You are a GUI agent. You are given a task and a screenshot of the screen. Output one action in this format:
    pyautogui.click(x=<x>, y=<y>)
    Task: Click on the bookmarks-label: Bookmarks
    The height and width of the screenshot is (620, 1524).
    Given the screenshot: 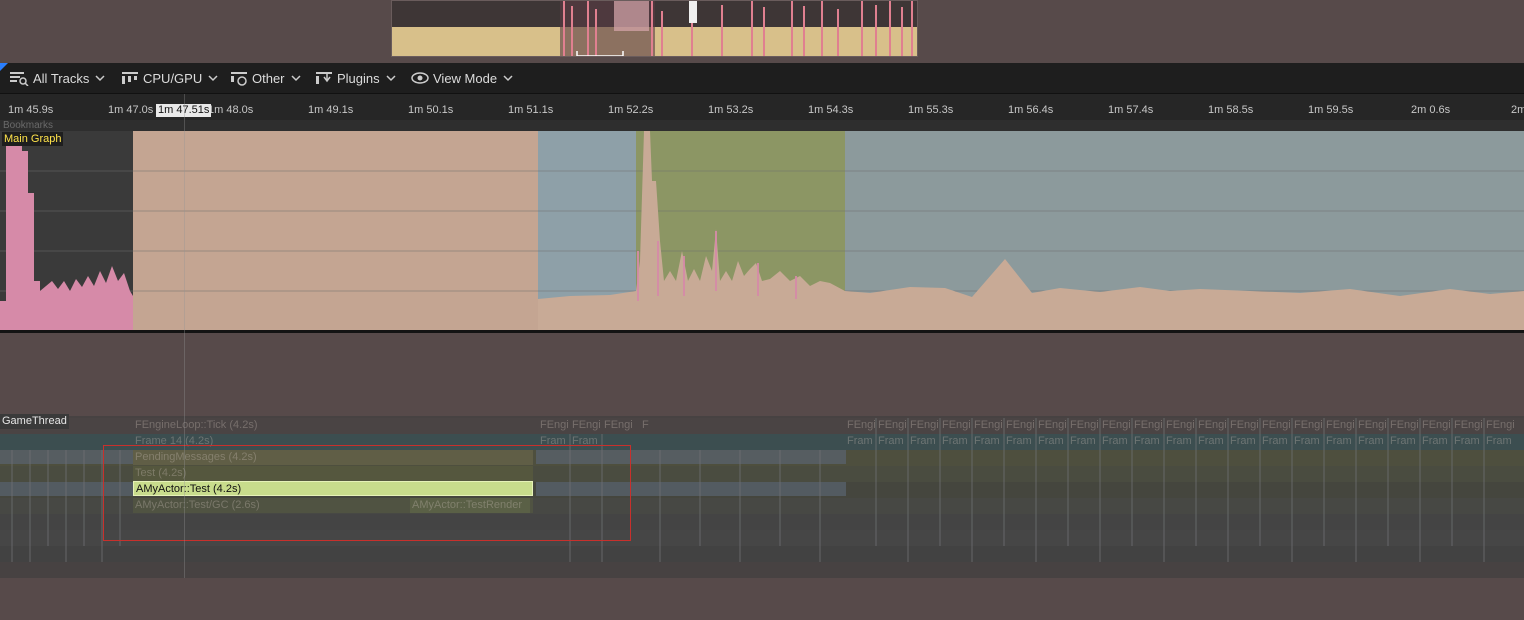 What is the action you would take?
    pyautogui.click(x=28, y=125)
    